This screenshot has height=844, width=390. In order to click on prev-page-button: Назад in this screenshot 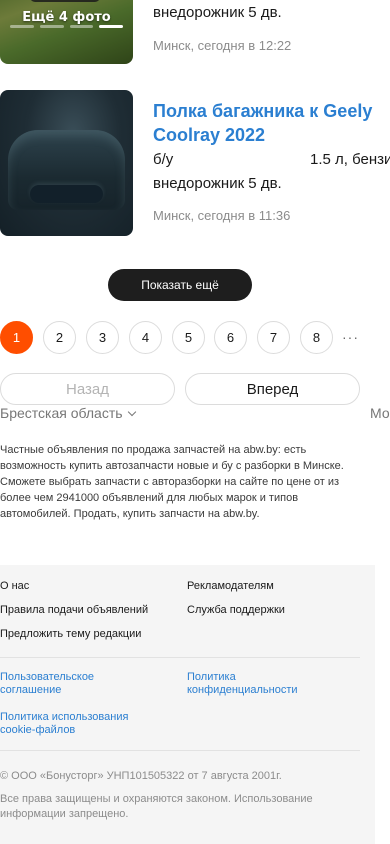, I will do `click(87, 389)`.